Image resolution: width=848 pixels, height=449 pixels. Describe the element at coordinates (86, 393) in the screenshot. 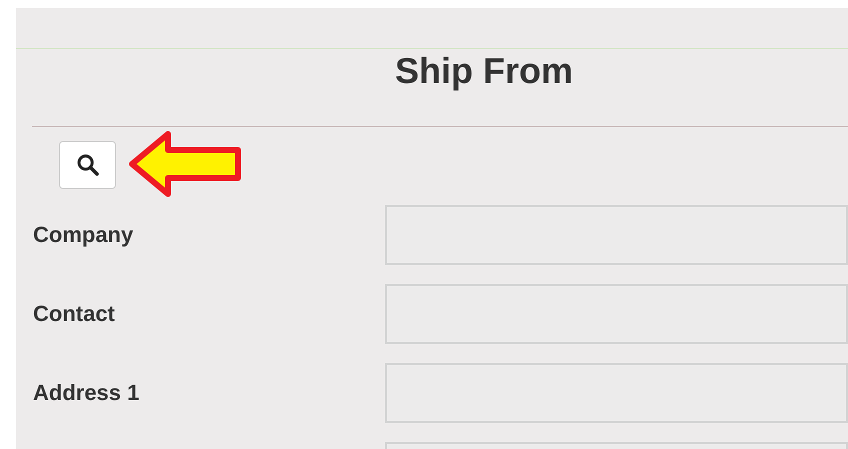

I see `field-label: Address 1` at that location.